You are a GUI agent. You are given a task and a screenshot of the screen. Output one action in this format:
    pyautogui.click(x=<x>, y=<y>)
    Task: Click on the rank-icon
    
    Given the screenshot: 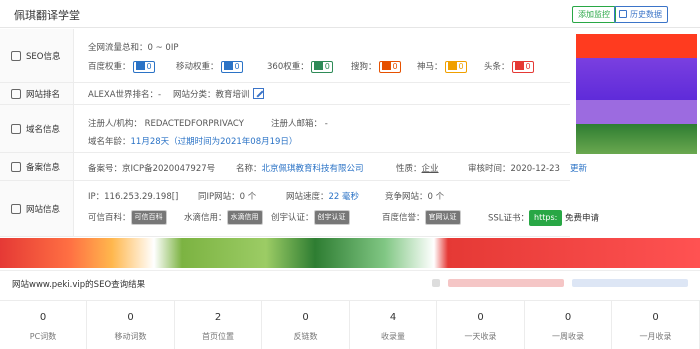 What is the action you would take?
    pyautogui.click(x=16, y=93)
    